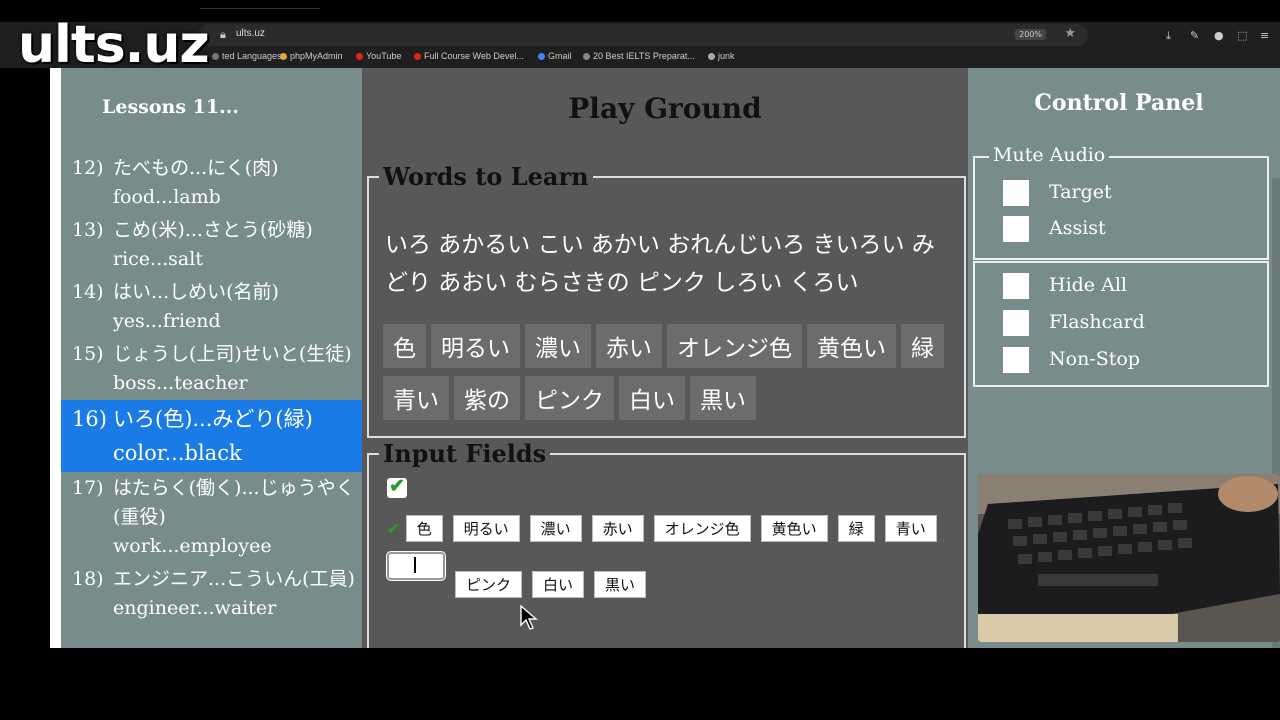 This screenshot has height=720, width=1280. I want to click on lesson-item: 12) たべもの...にく(肉) food...lamb, so click(211, 183).